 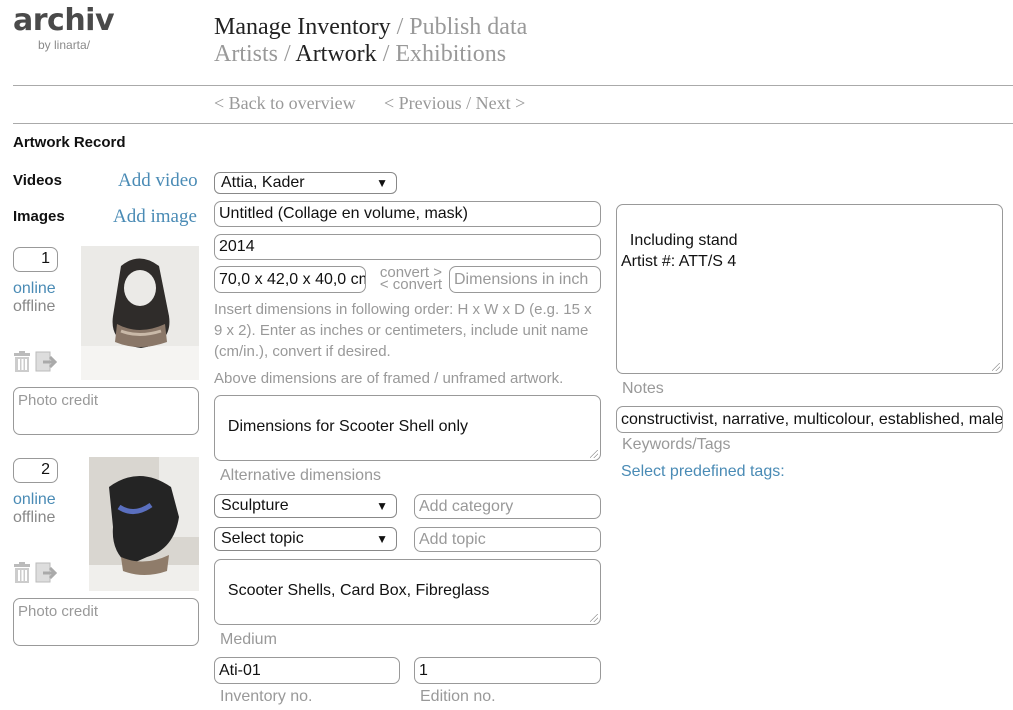 What do you see at coordinates (450, 54) in the screenshot?
I see `nav-exhibitions: Exhibitions` at bounding box center [450, 54].